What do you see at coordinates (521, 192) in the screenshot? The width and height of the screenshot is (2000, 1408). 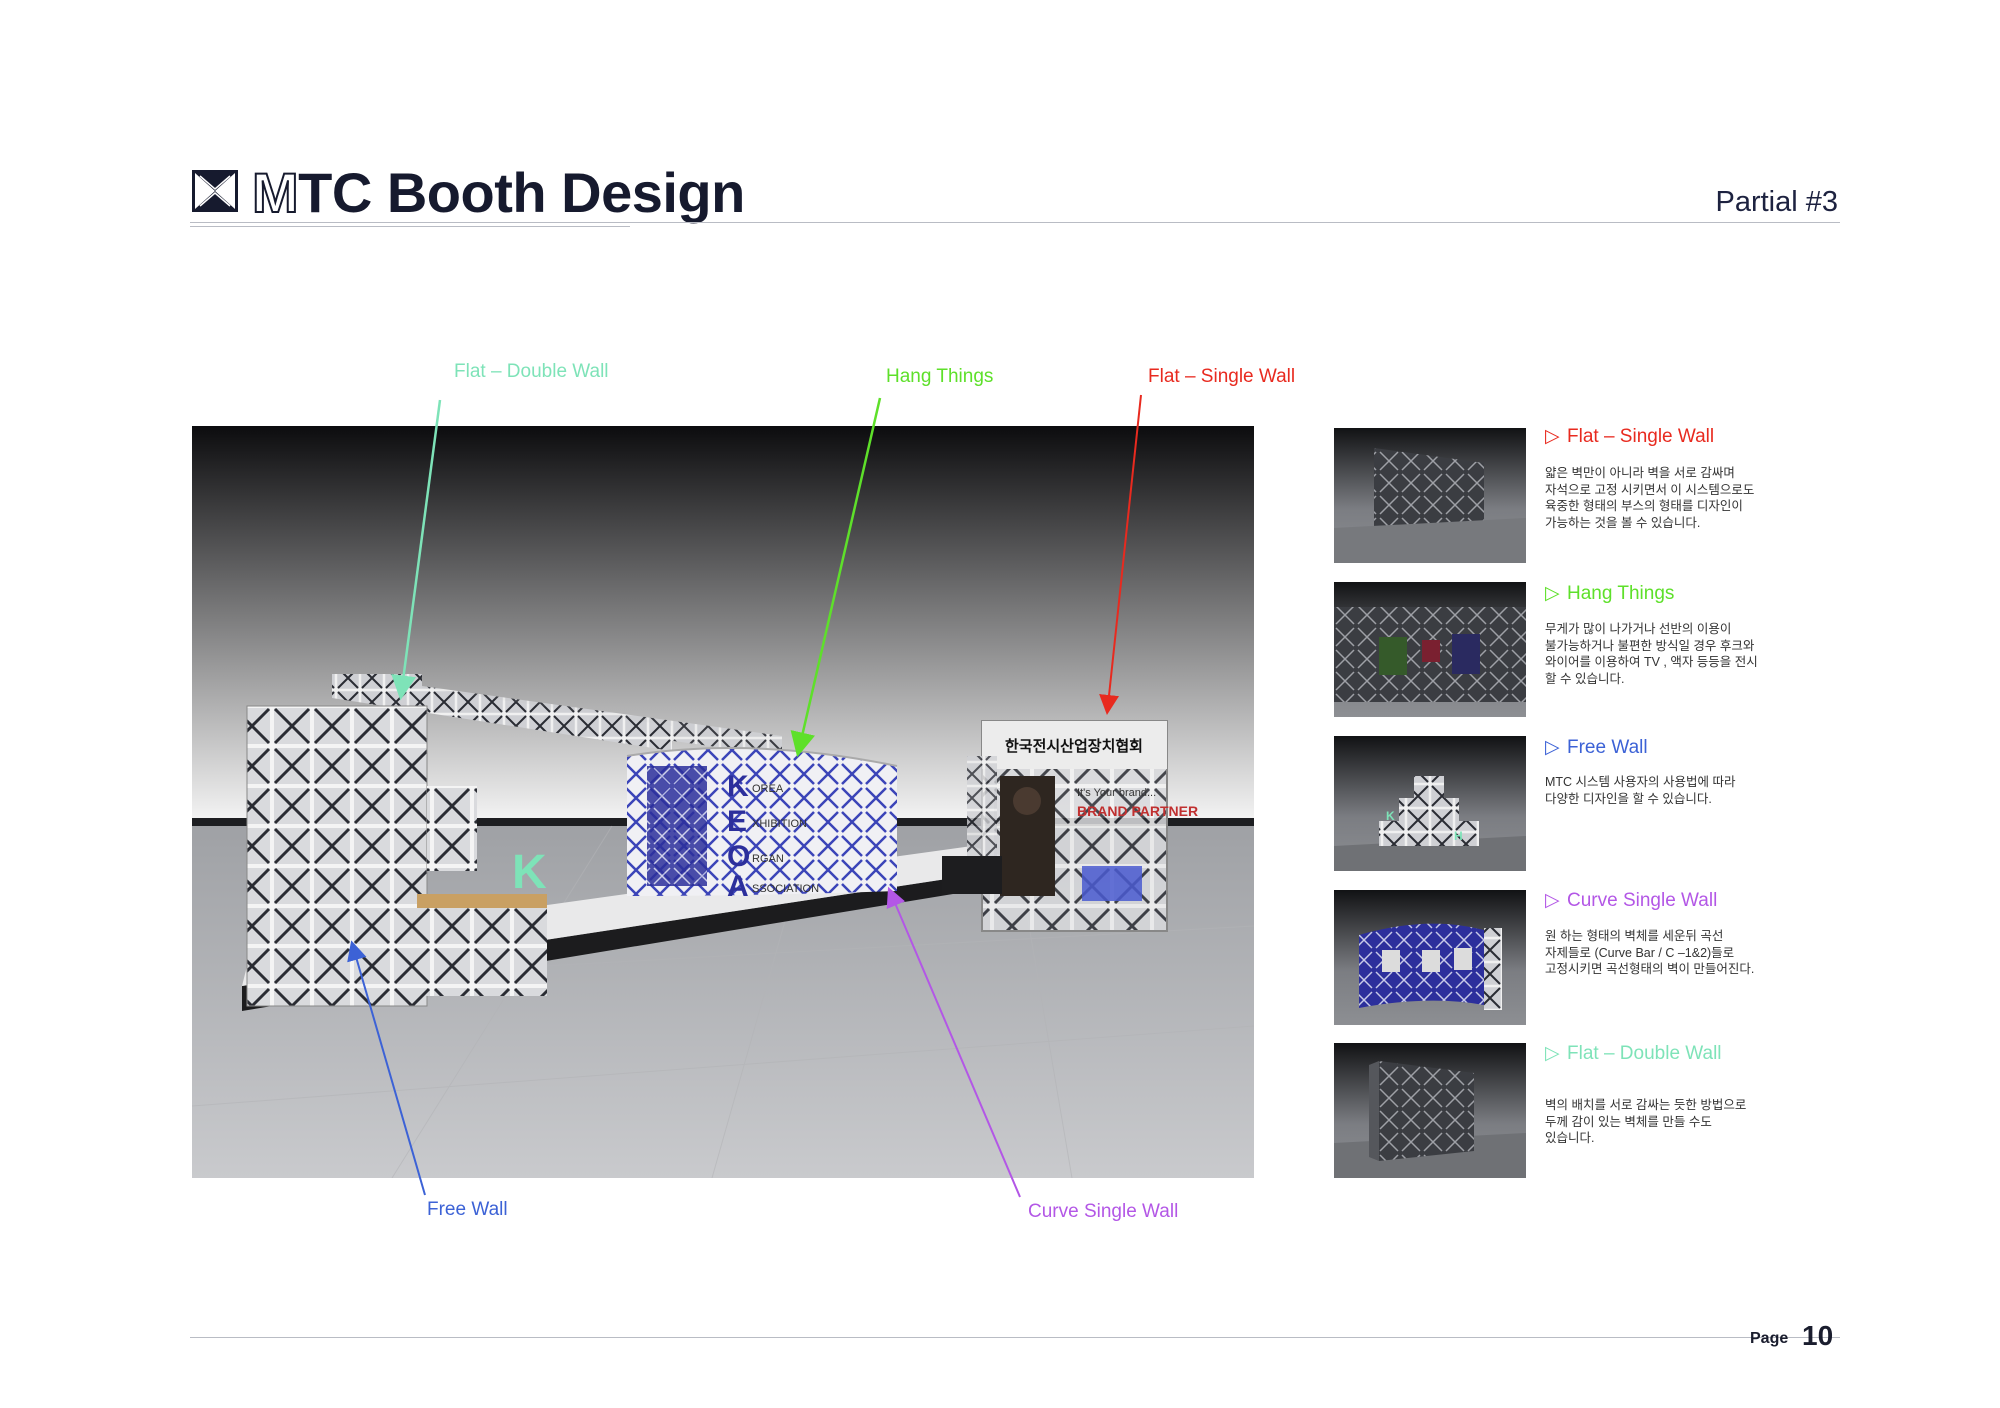 I see `title-text: TC Booth Design` at bounding box center [521, 192].